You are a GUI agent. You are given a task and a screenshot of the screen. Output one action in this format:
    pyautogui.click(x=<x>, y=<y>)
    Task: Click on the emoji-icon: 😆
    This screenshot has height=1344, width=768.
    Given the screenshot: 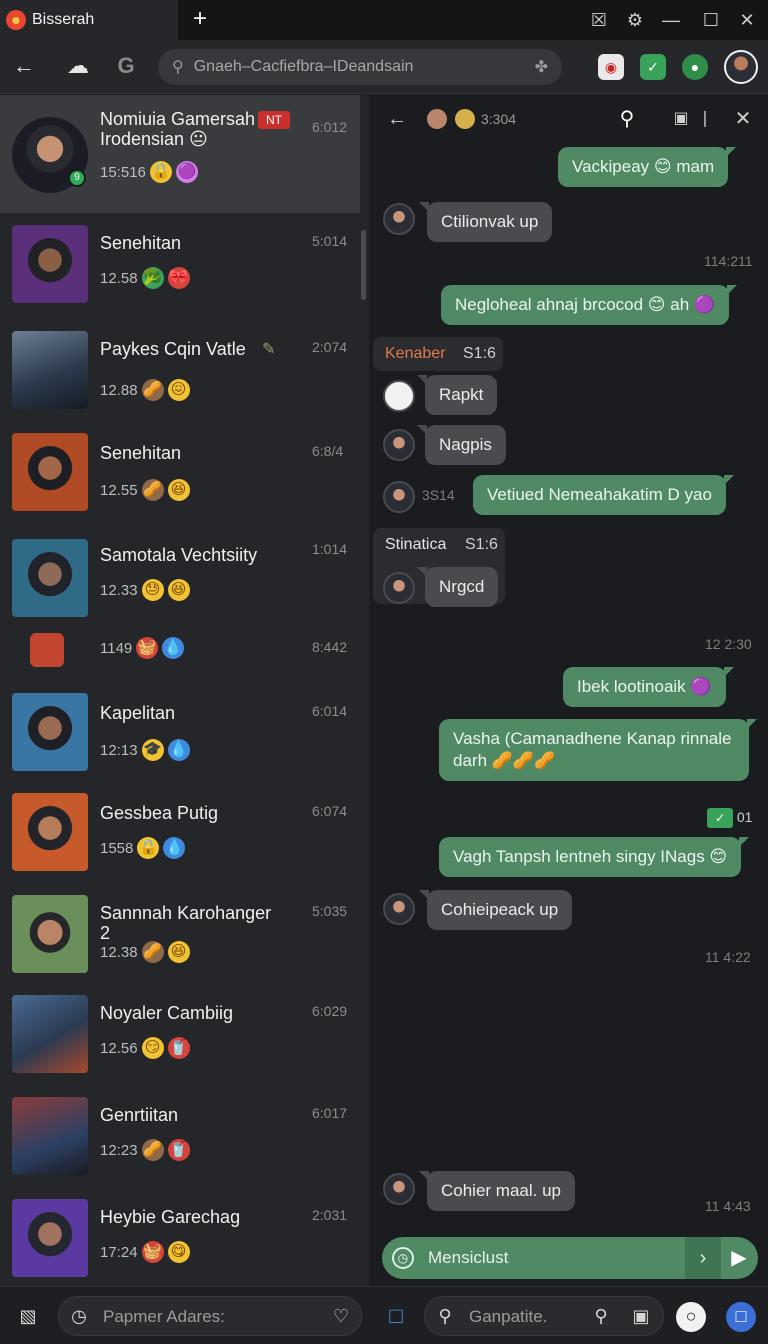 What is the action you would take?
    pyautogui.click(x=178, y=490)
    